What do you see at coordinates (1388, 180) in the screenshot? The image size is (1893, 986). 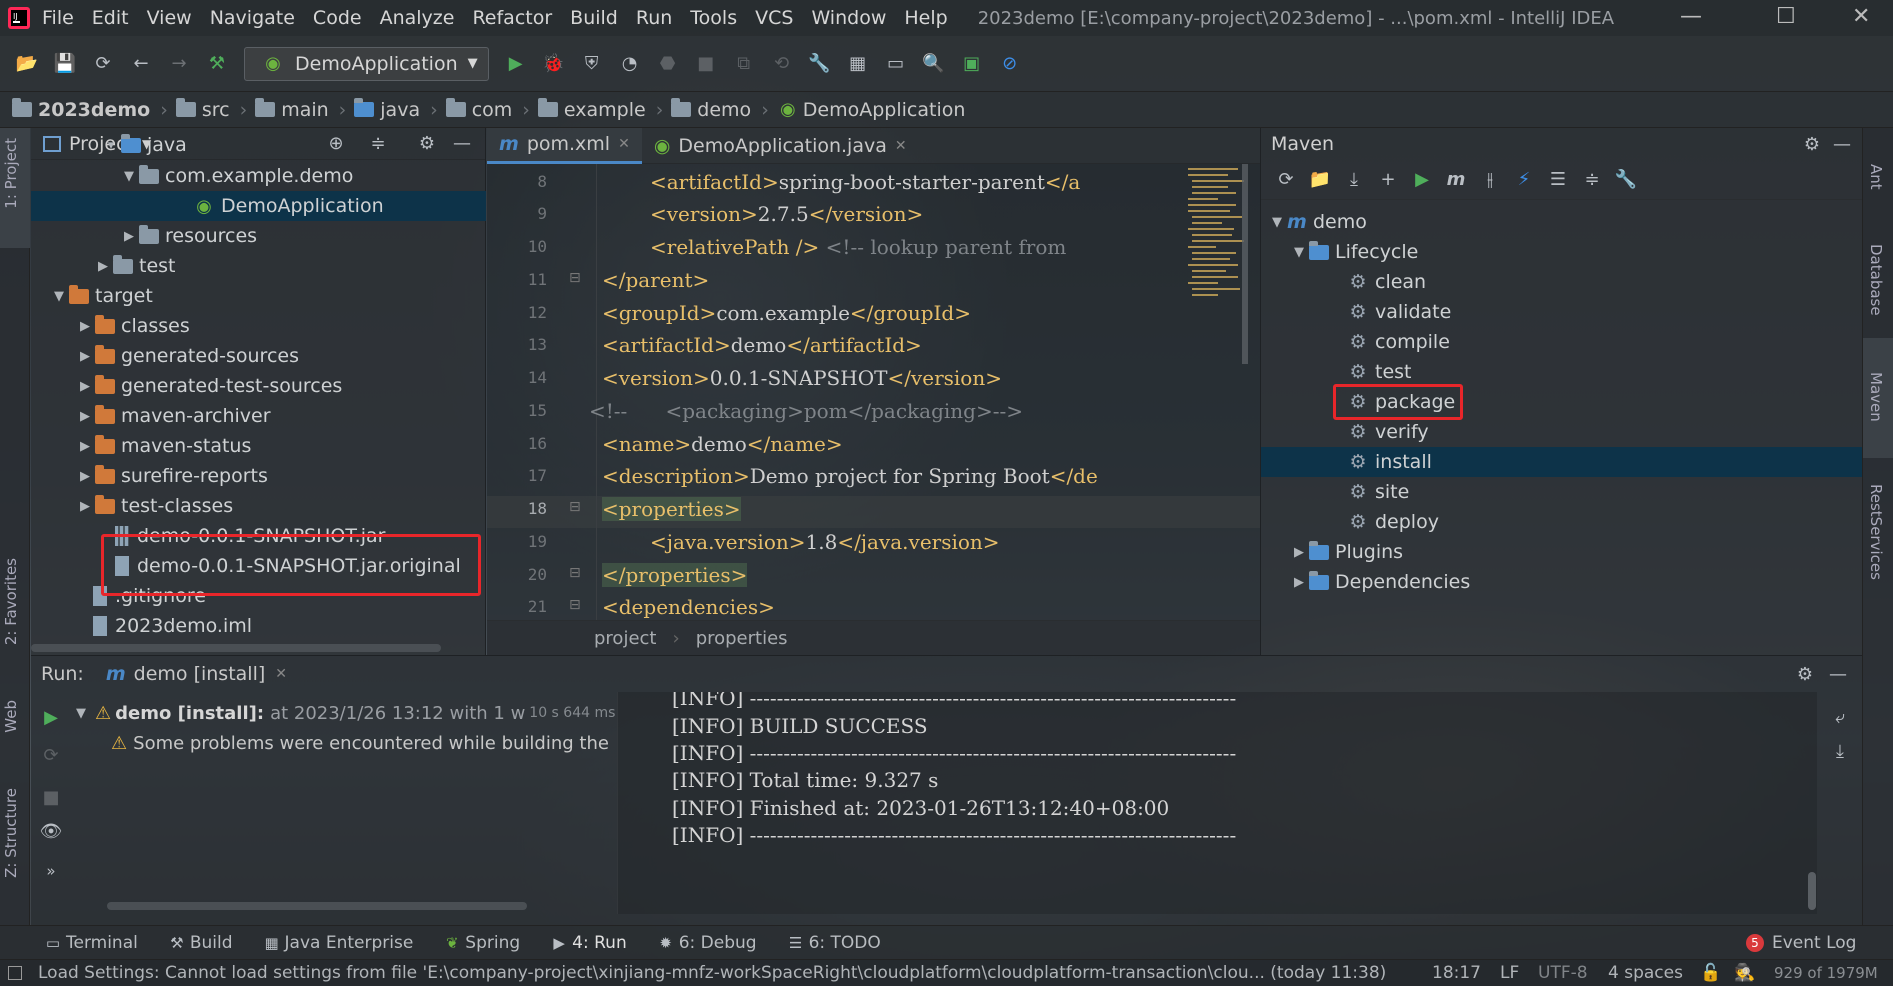 I see `add-icon: +` at bounding box center [1388, 180].